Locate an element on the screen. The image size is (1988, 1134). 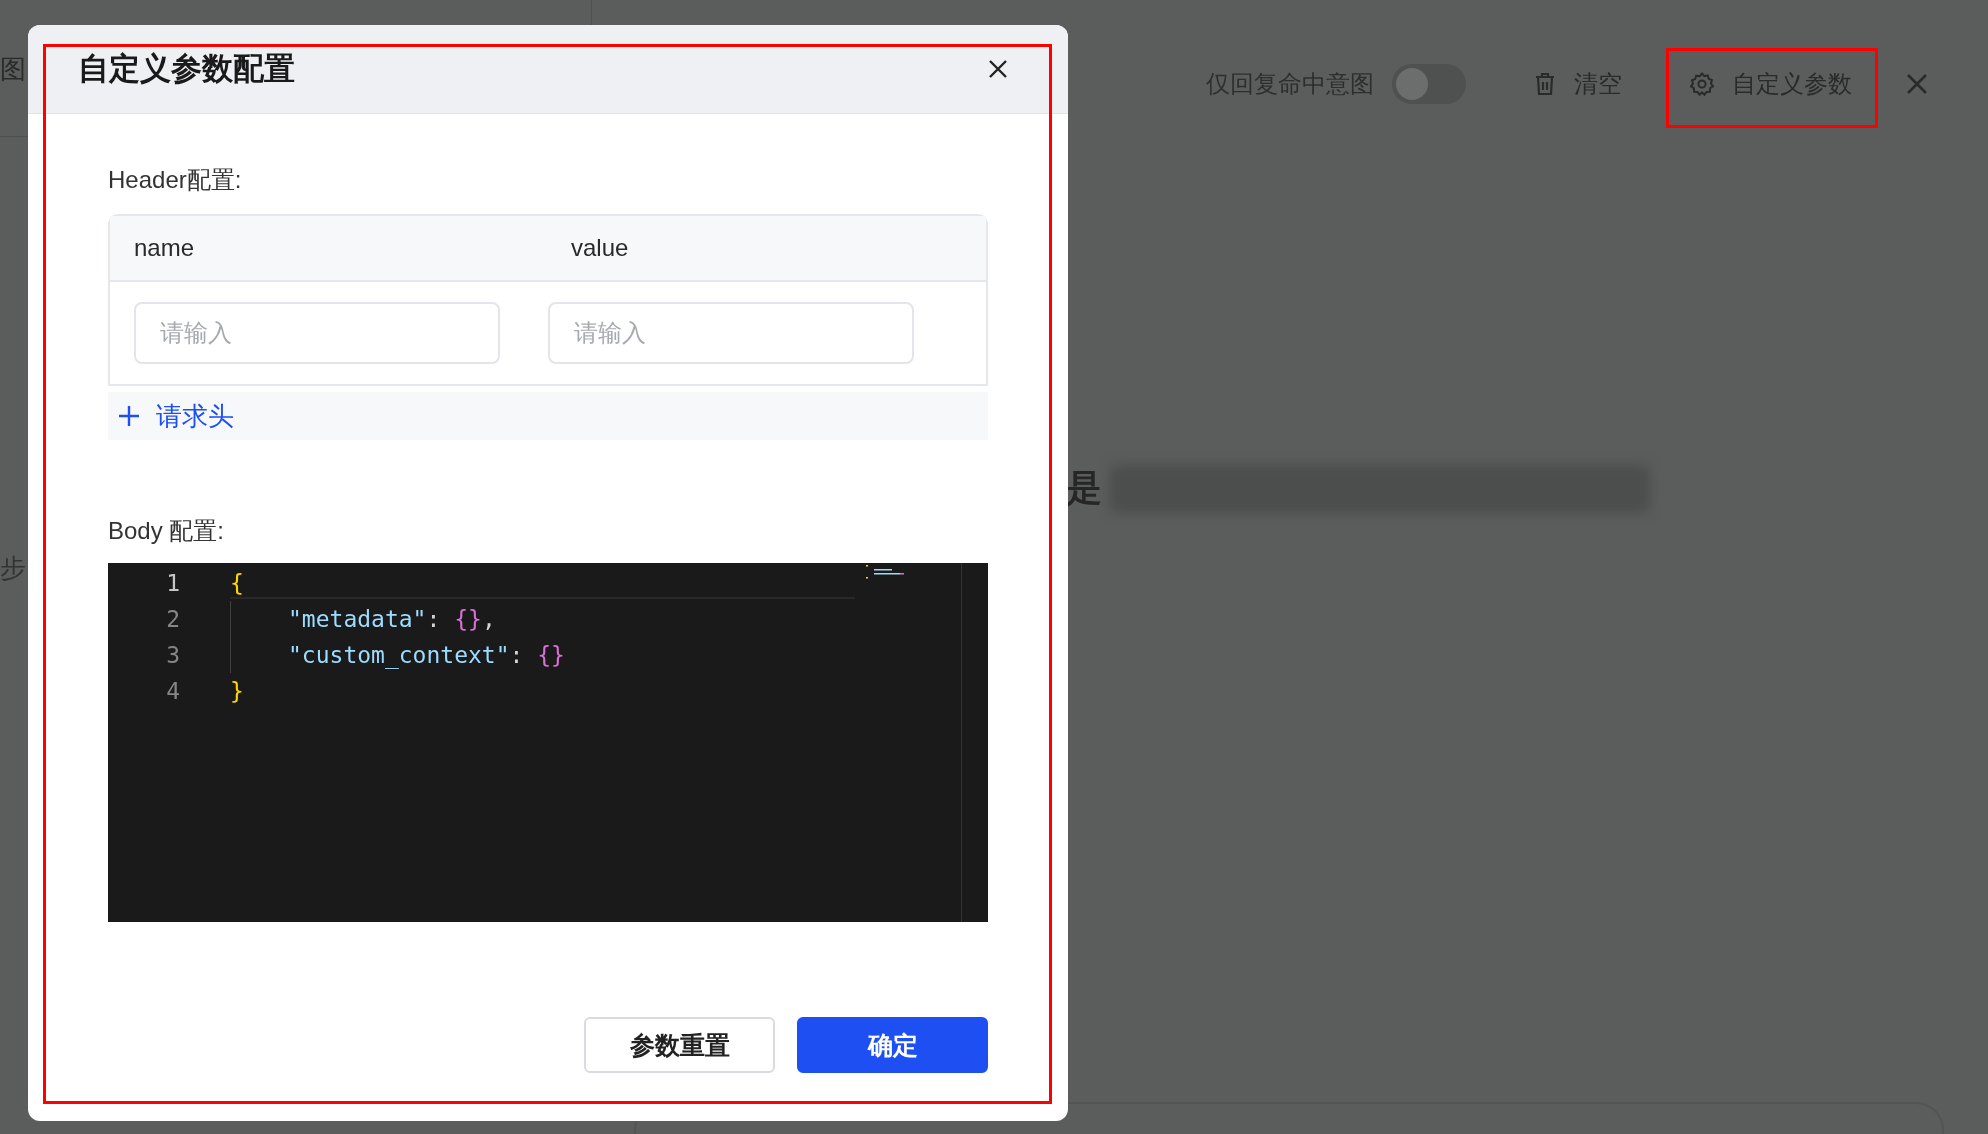
dialog-title: 自定义参数配置 is located at coordinates (186, 69).